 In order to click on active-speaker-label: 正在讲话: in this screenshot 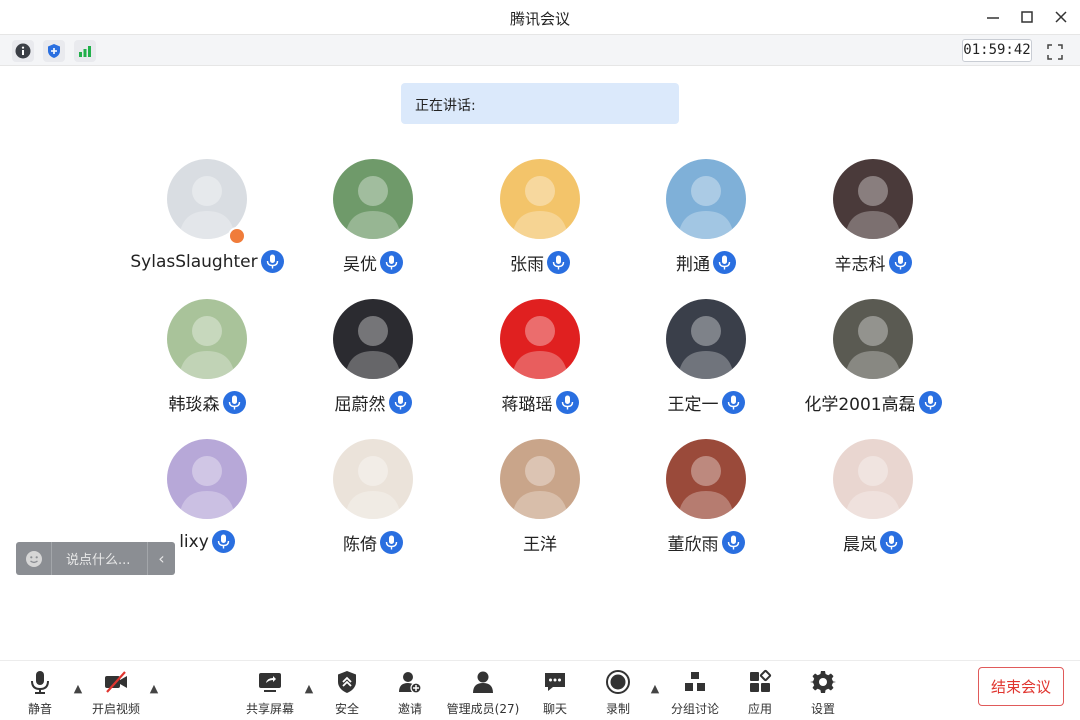, I will do `click(445, 106)`.